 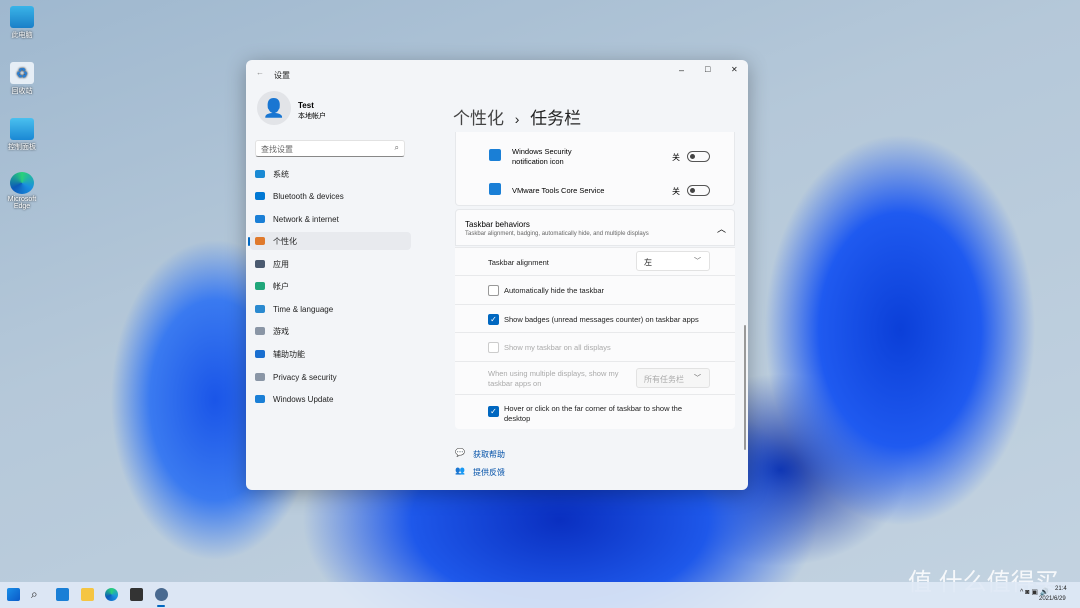 What do you see at coordinates (1034, 592) in the screenshot?
I see `tray-icons: ^ ◙ ▣ 🔊` at bounding box center [1034, 592].